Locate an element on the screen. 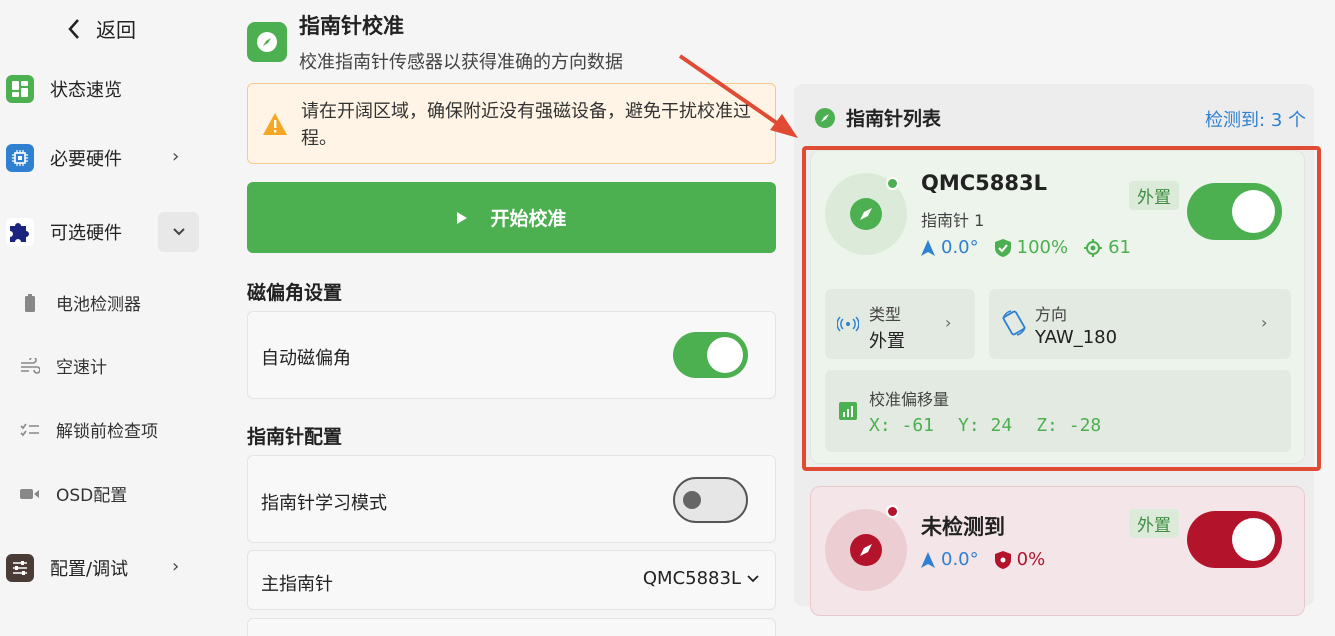  sidebar-item-label: 配置/调试 is located at coordinates (89, 569).